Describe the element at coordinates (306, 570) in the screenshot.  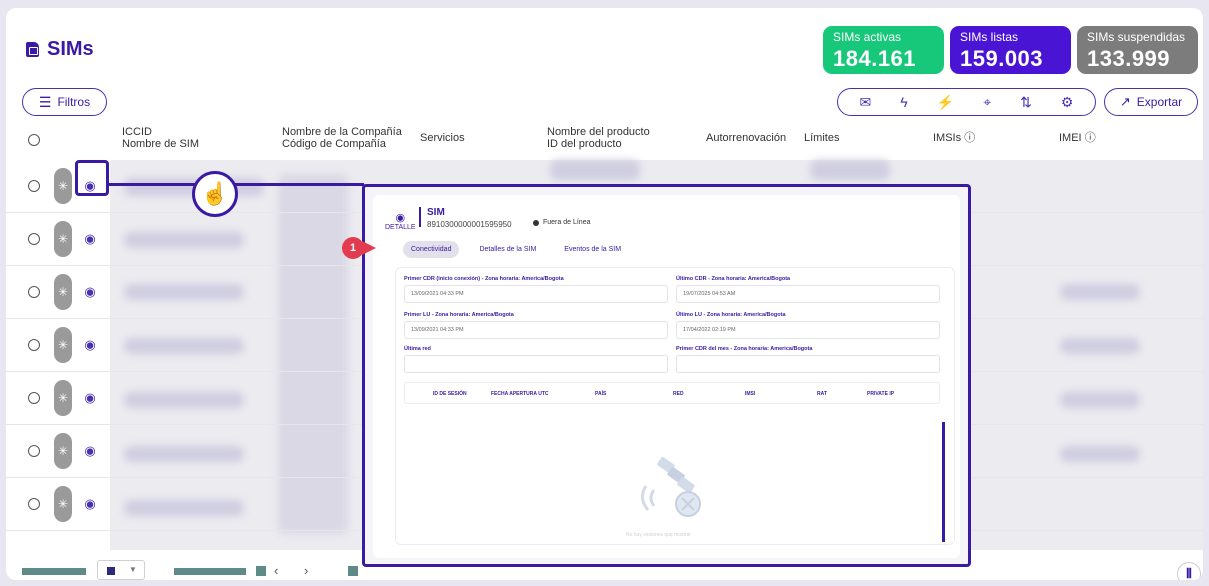
I see `next-page-icon: ›` at that location.